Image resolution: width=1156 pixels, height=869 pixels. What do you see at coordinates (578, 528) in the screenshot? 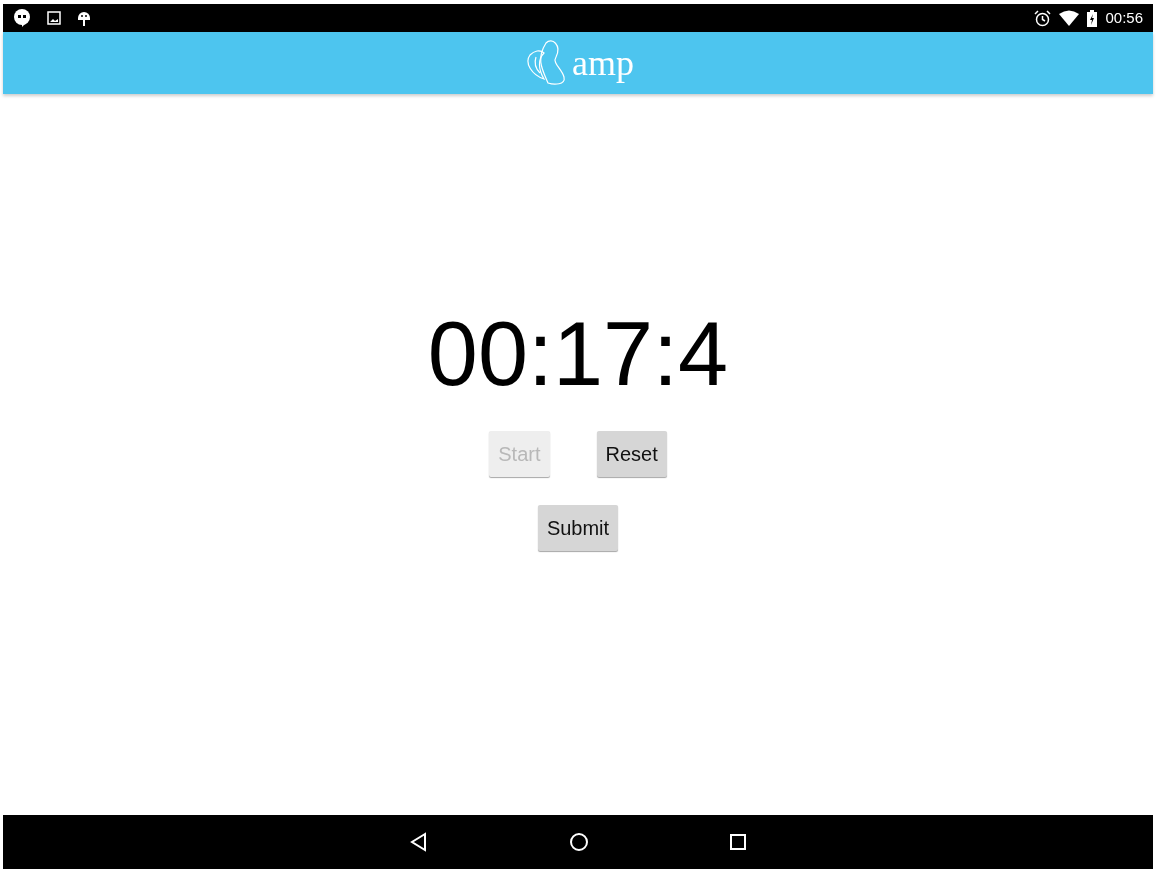
I see `submit-button: Submit` at bounding box center [578, 528].